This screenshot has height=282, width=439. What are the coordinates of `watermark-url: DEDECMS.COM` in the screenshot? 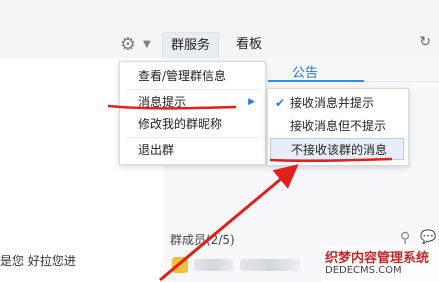 It's located at (363, 270).